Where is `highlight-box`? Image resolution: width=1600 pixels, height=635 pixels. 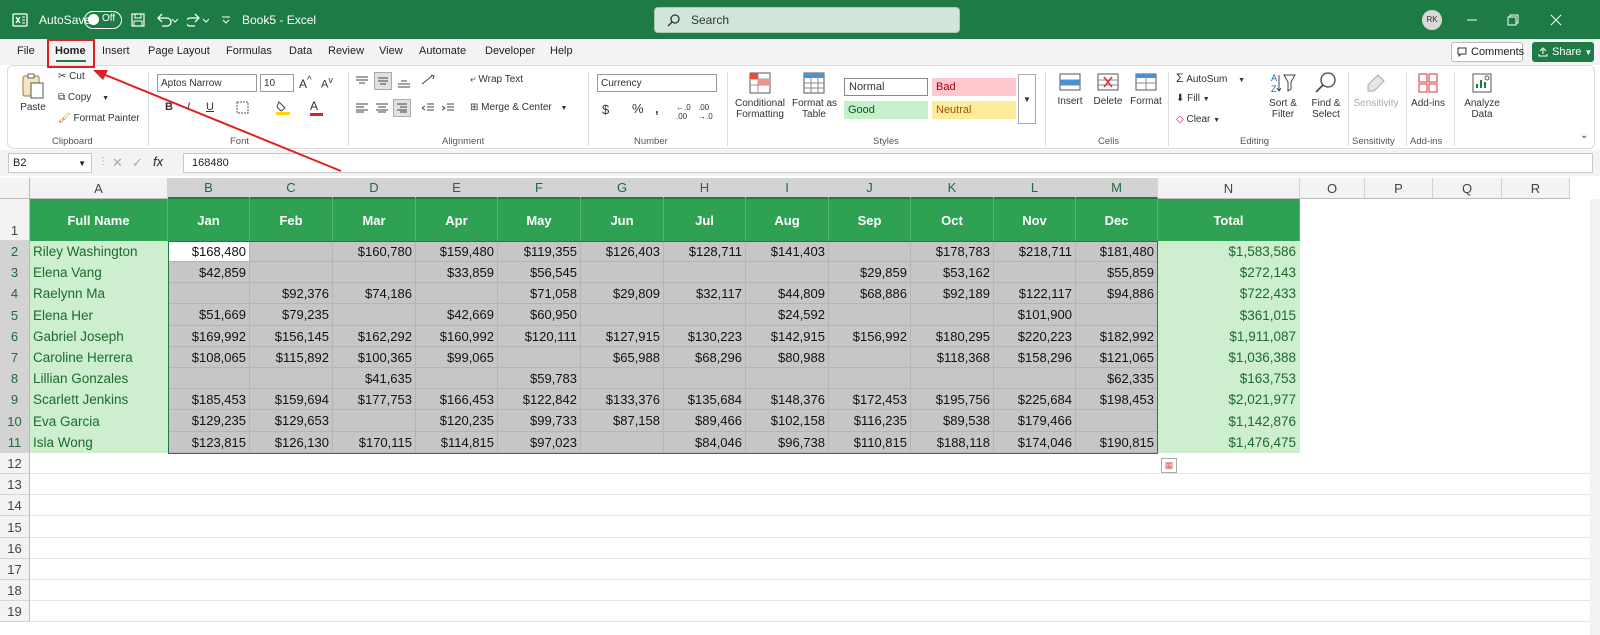
highlight-box is located at coordinates (71, 53).